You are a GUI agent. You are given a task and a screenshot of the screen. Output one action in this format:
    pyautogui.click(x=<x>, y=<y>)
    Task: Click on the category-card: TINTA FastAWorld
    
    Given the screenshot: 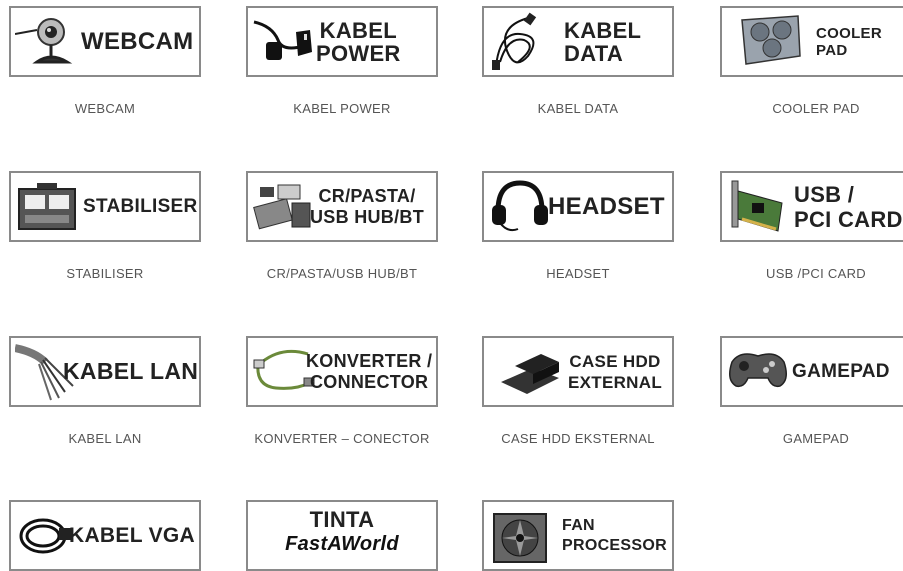 What is the action you would take?
    pyautogui.click(x=342, y=535)
    